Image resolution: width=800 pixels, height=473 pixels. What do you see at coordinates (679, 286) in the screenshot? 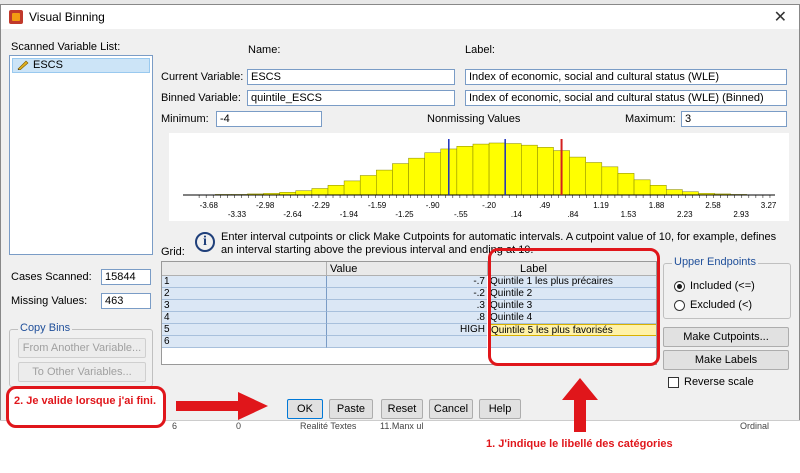
I see `included-radio` at bounding box center [679, 286].